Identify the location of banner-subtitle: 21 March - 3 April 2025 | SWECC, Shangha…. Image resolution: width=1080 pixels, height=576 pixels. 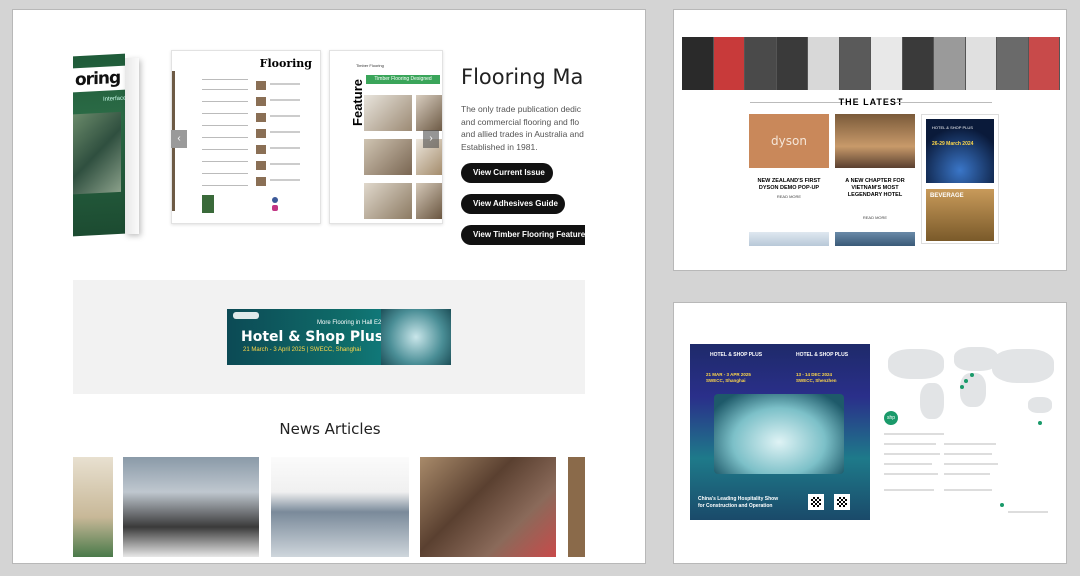
(302, 350).